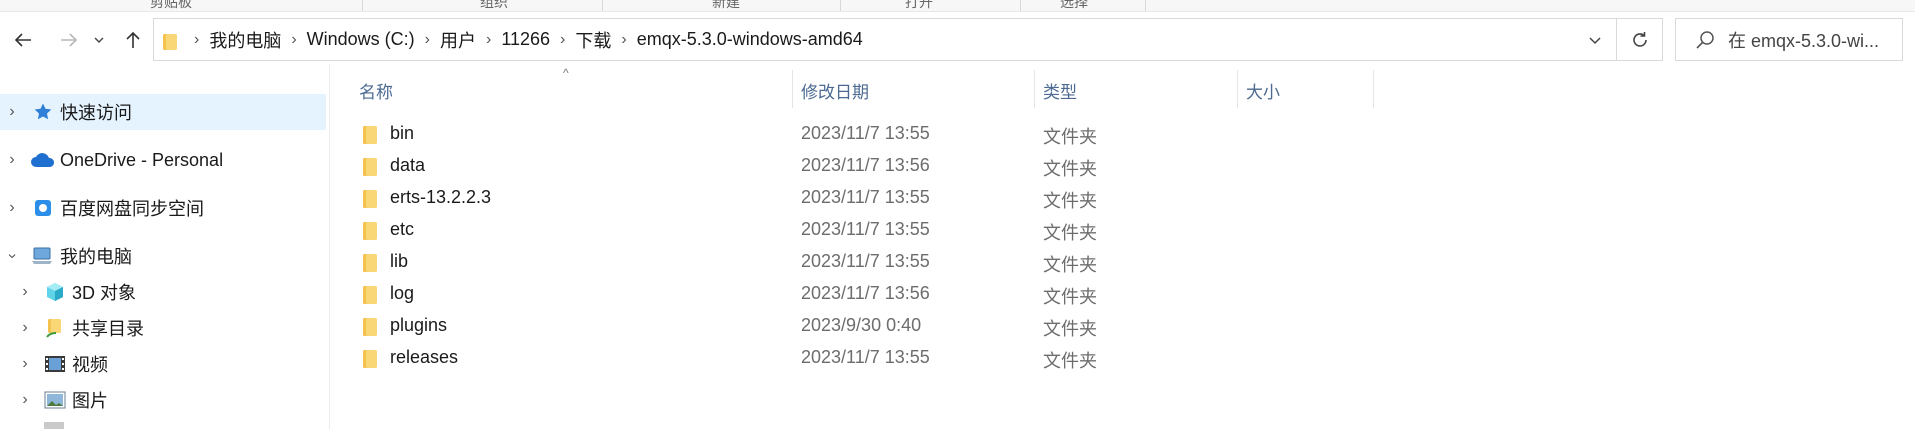 The width and height of the screenshot is (1915, 429). What do you see at coordinates (96, 257) in the screenshot?
I see `sidebar-item-label: 我的电脑` at bounding box center [96, 257].